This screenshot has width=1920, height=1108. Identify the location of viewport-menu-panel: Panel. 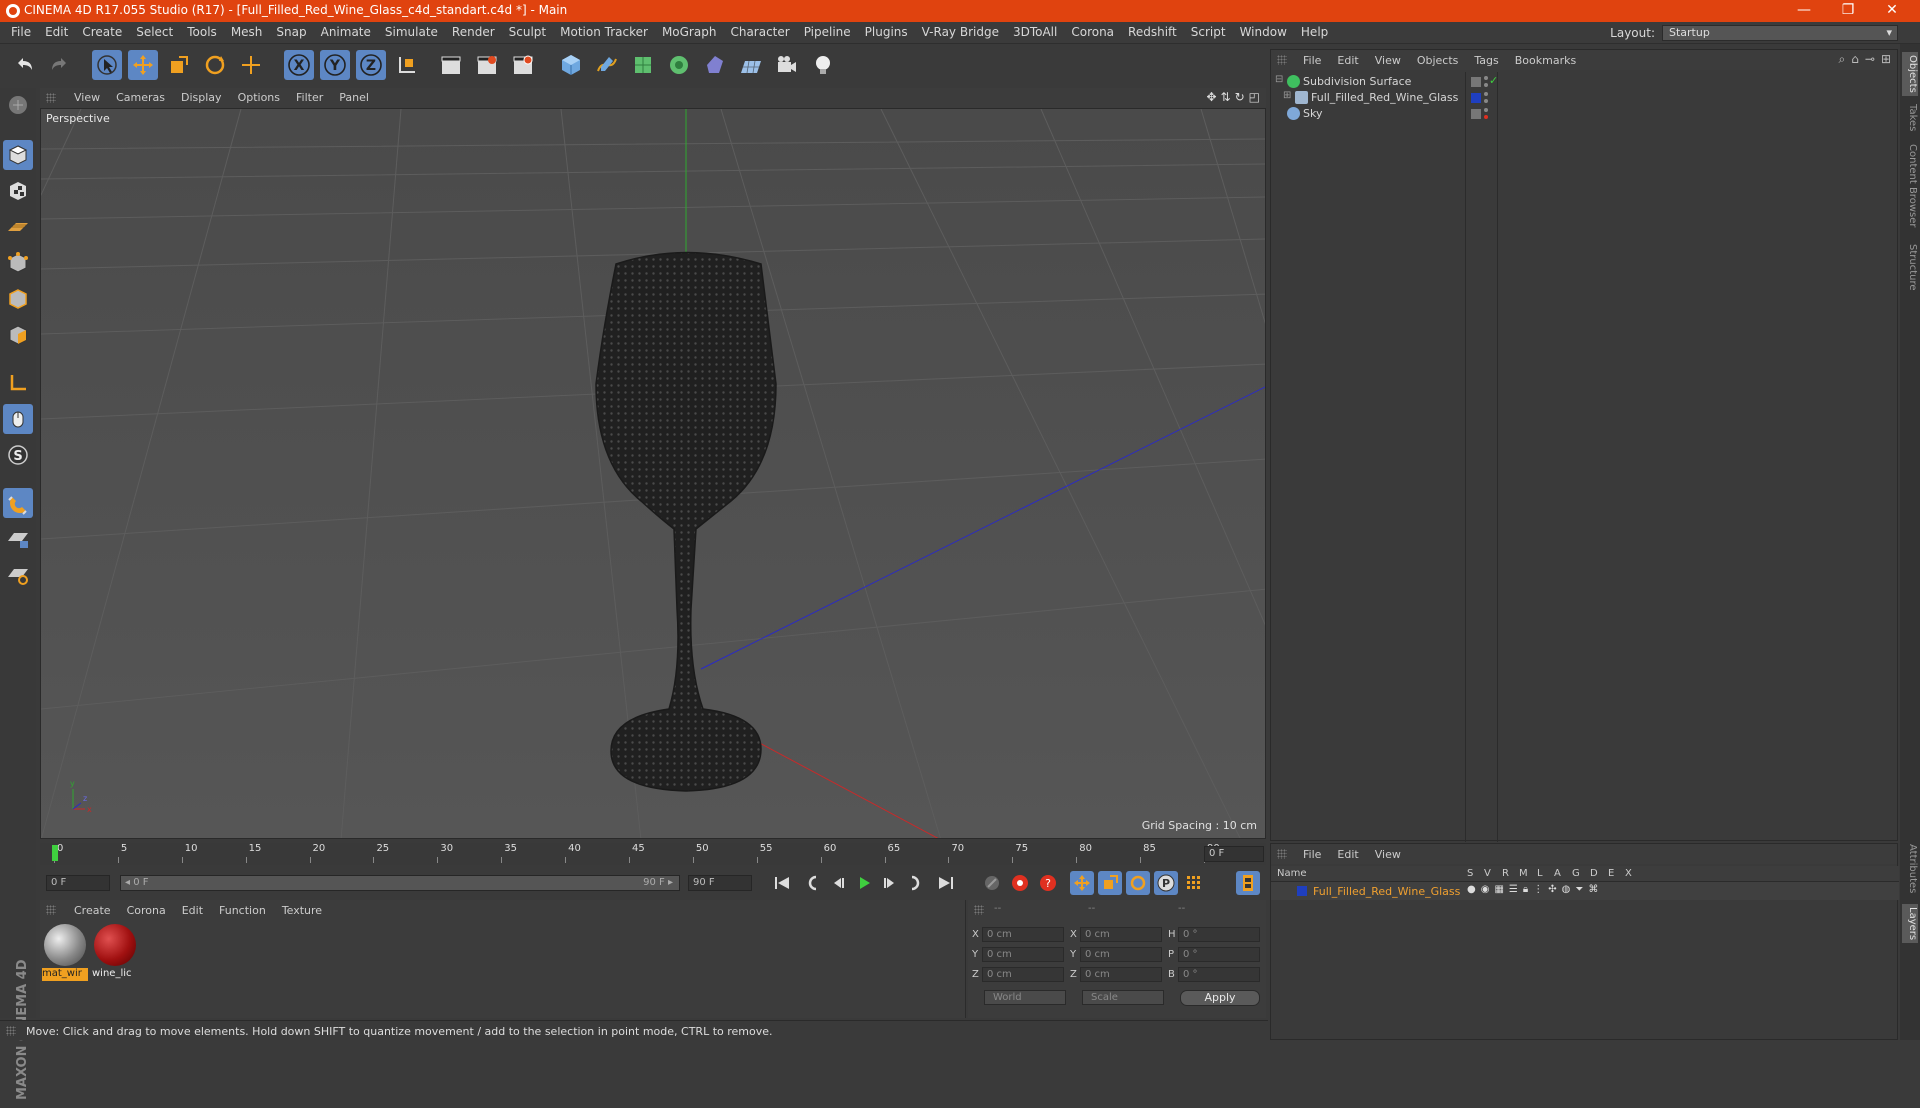
(354, 97).